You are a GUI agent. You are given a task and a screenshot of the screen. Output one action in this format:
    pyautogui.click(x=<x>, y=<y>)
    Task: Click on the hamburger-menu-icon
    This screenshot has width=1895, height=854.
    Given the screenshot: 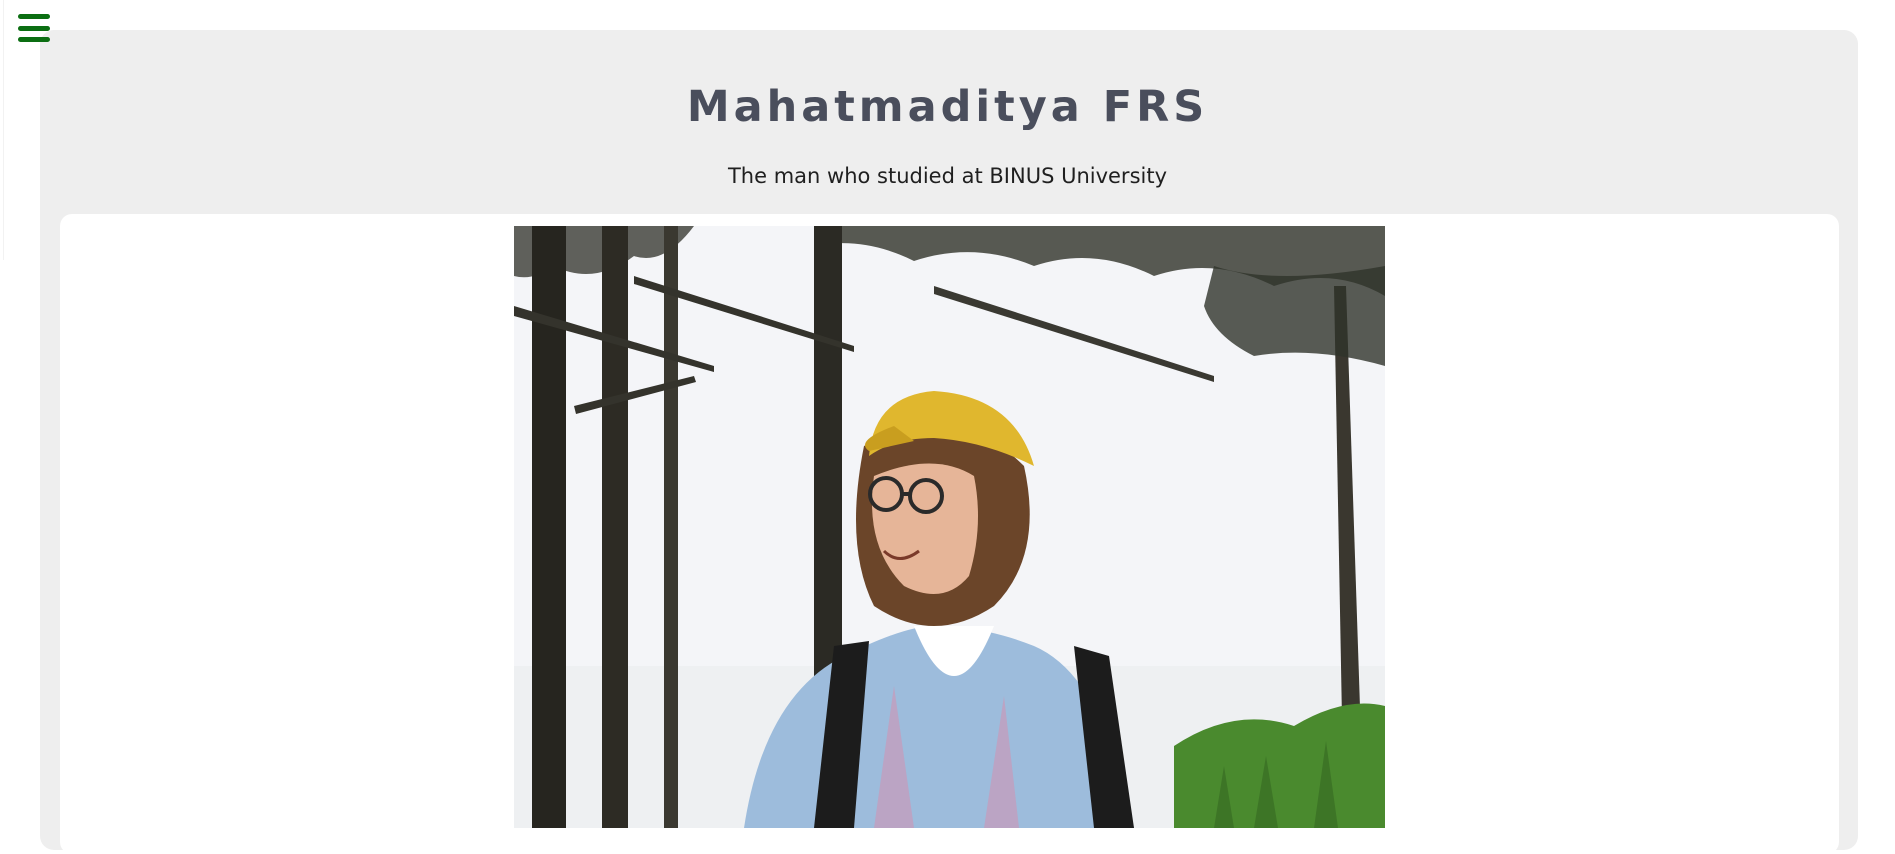 What is the action you would take?
    pyautogui.click(x=34, y=28)
    